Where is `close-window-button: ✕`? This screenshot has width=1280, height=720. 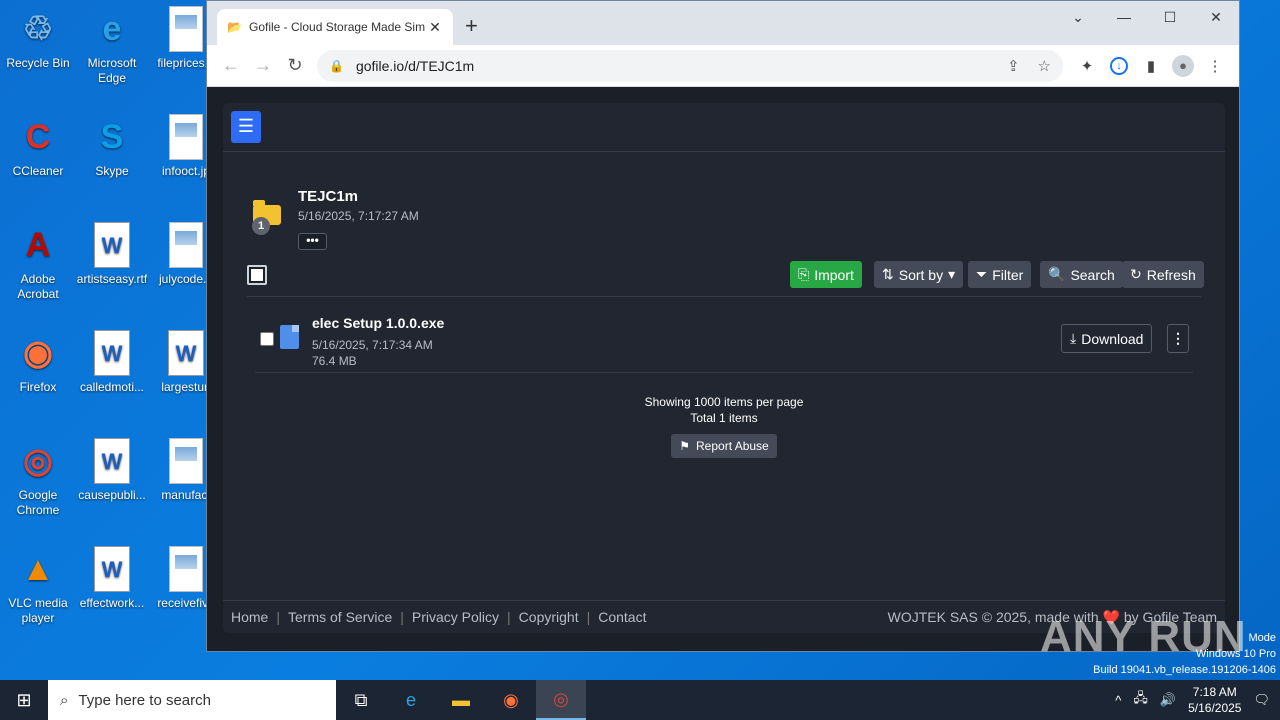
close-window-button: ✕ is located at coordinates (1216, 17).